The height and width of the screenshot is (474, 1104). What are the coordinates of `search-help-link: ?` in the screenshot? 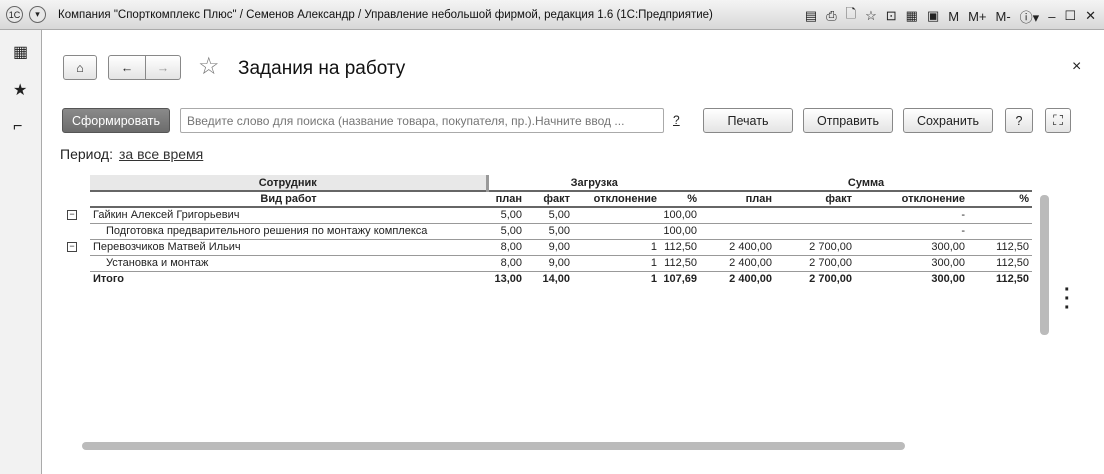 It's located at (676, 120).